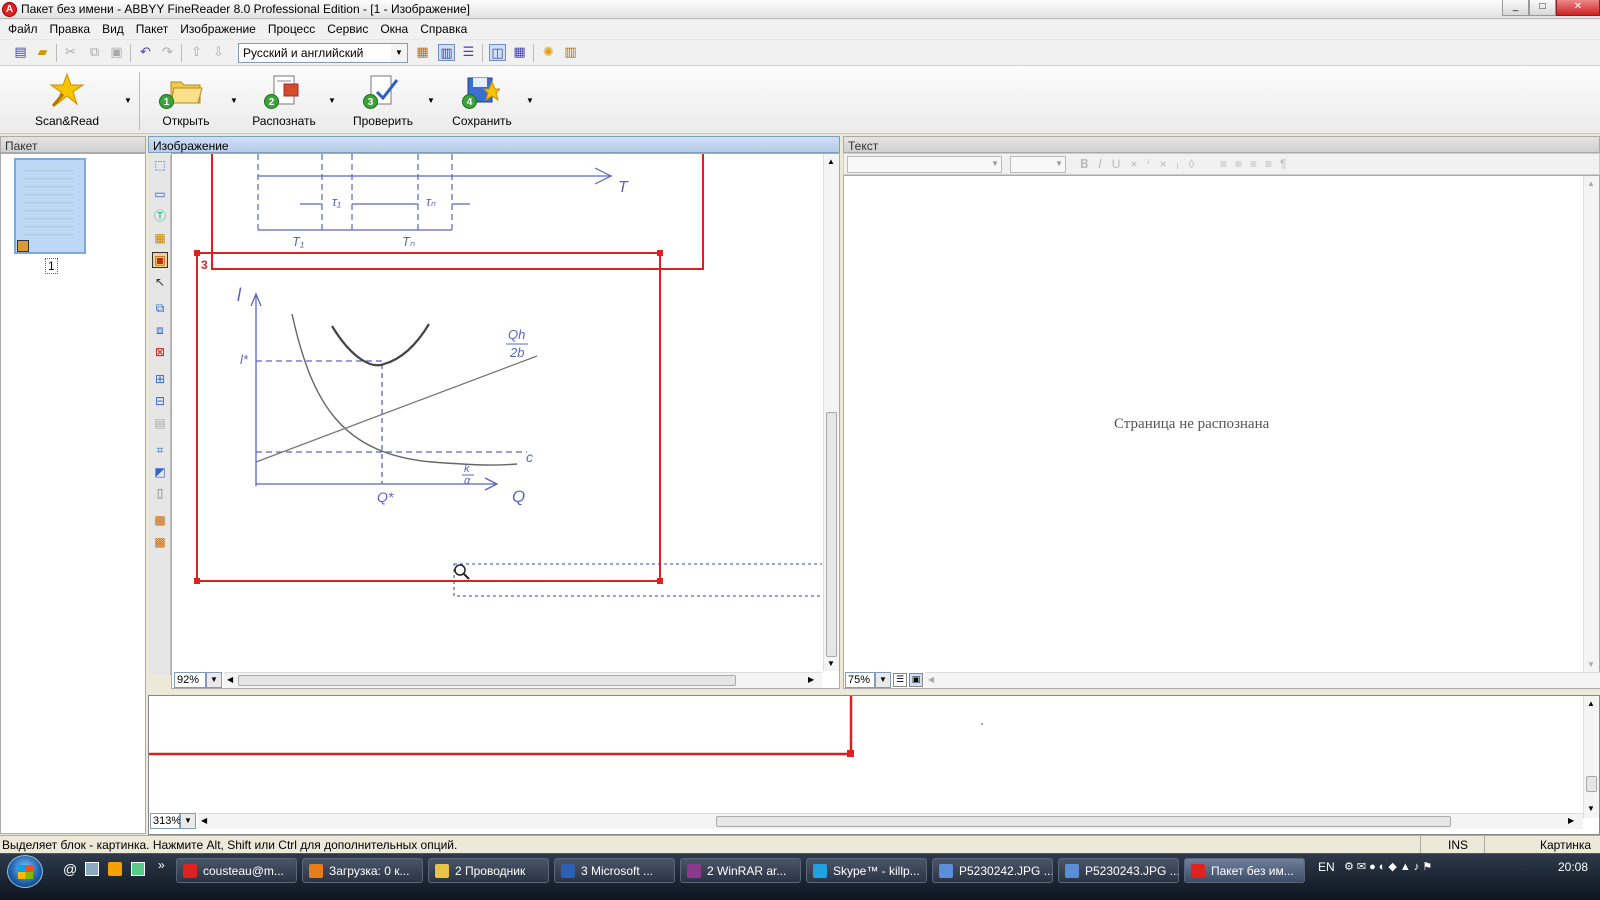 This screenshot has width=1600, height=900. I want to click on more-quicklaunch-icon: », so click(161, 865).